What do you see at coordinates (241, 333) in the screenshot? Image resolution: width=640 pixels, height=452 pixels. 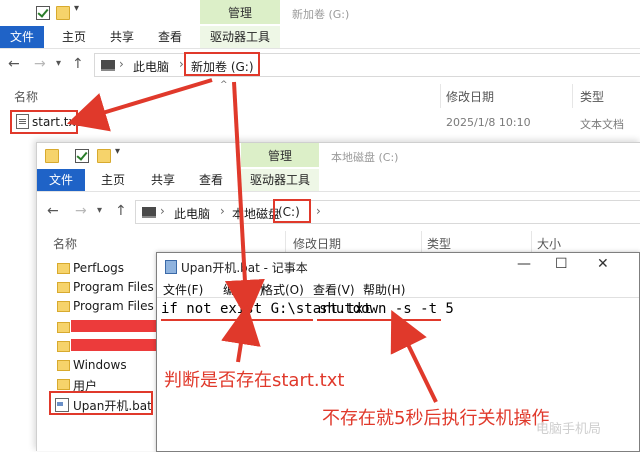 I see `arrow-condition-label` at bounding box center [241, 333].